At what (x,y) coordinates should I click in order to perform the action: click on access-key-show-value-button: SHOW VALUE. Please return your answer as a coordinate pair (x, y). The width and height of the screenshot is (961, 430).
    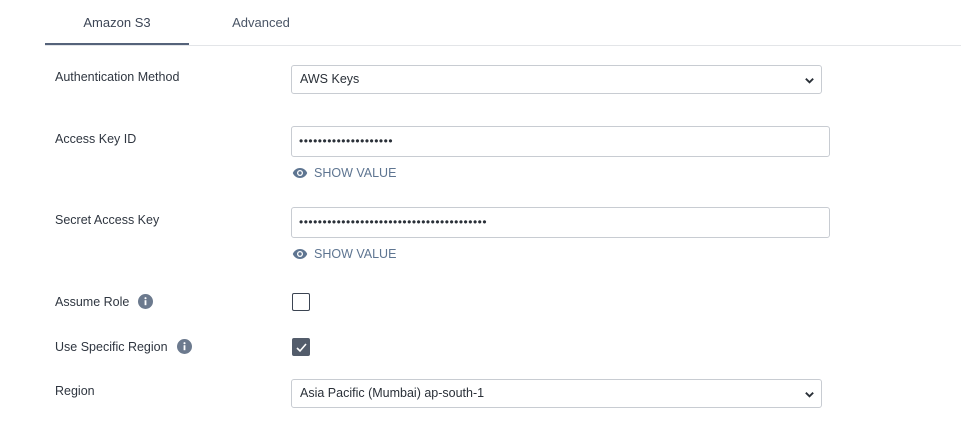
    Looking at the image, I should click on (344, 173).